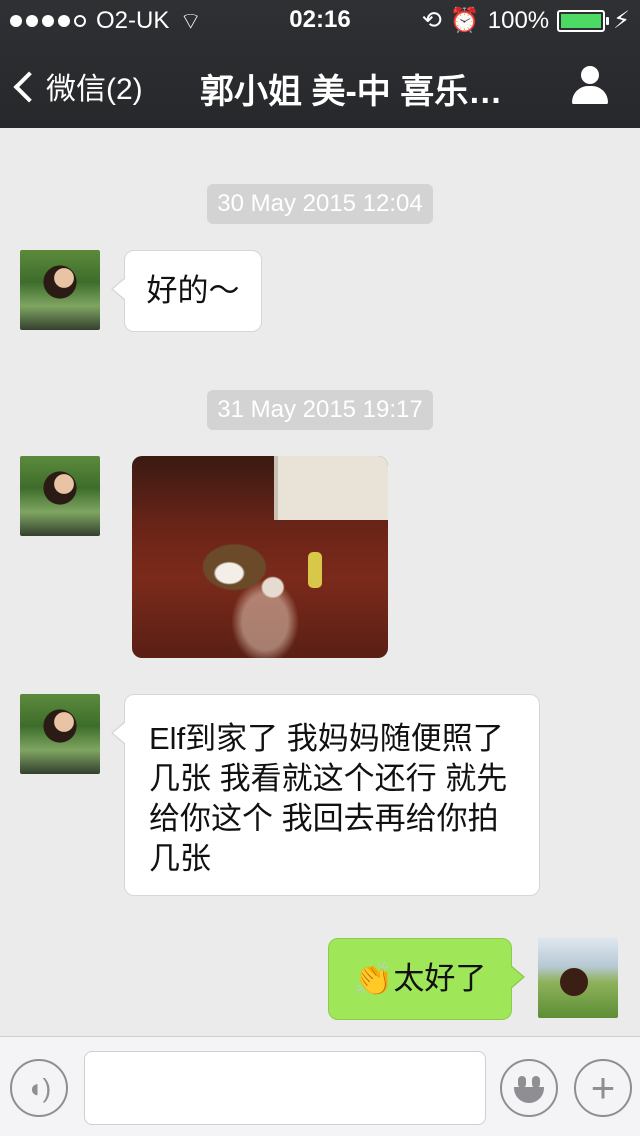 This screenshot has width=640, height=1136. I want to click on message-text: 太好了, so click(440, 978).